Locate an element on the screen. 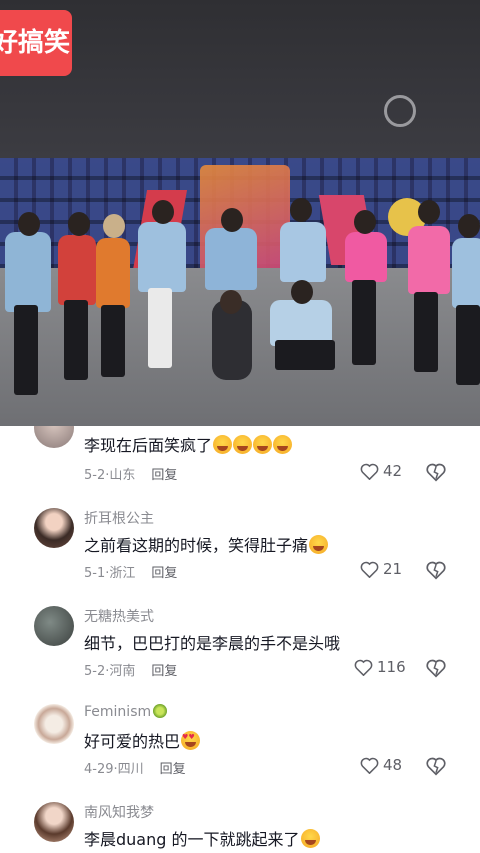 This screenshot has height=853, width=480. comment-item: 无糖热美式 细节，巴巴打的是李晨的手不是头哦 5-2·河南 回复 116 is located at coordinates (240, 653).